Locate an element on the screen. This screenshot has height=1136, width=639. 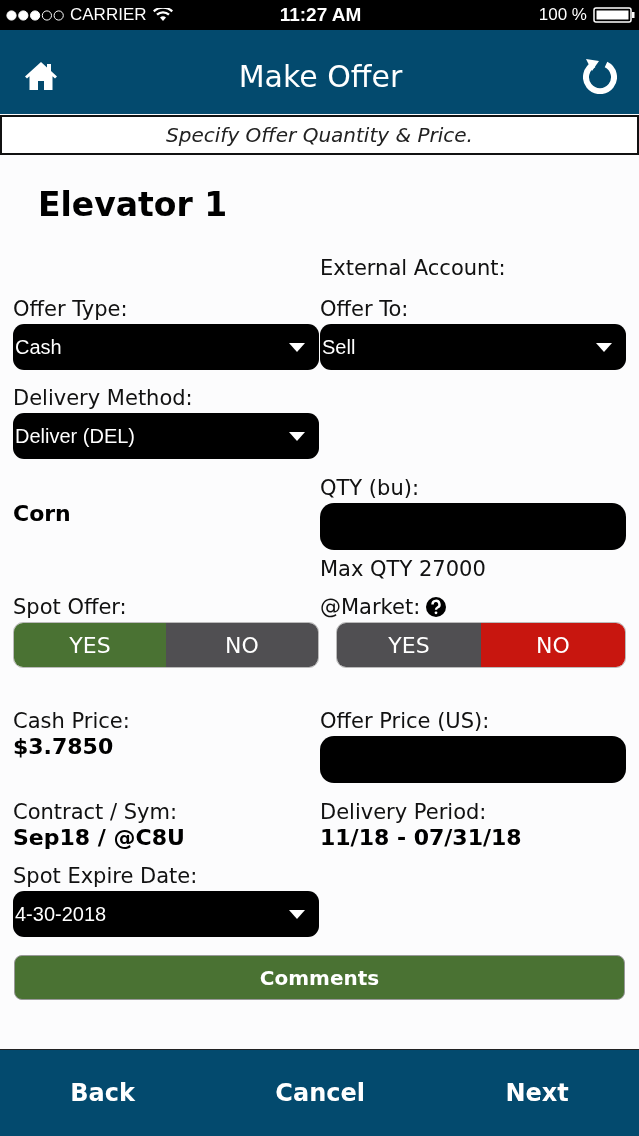
comments-button: Comments is located at coordinates (319, 977).